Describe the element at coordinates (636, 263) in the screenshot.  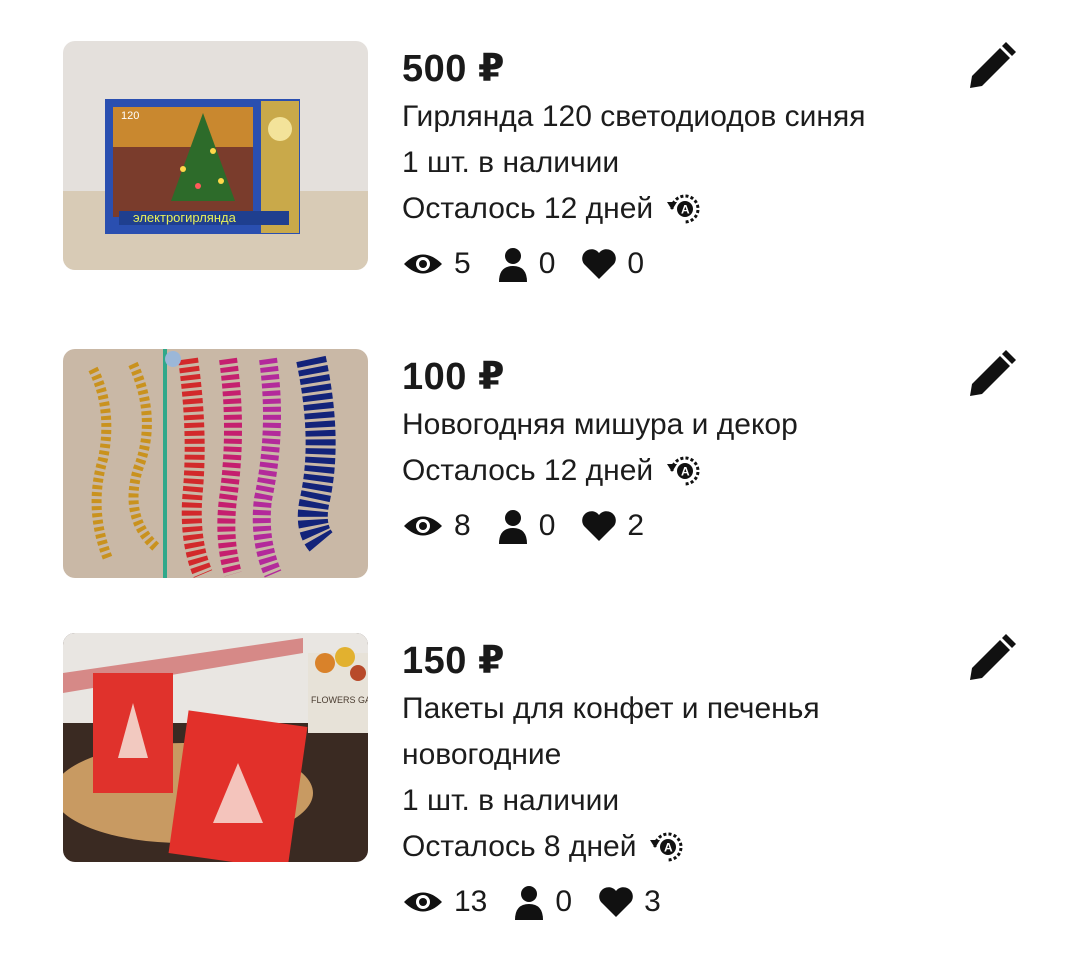
I see `favorites-count: 0` at that location.